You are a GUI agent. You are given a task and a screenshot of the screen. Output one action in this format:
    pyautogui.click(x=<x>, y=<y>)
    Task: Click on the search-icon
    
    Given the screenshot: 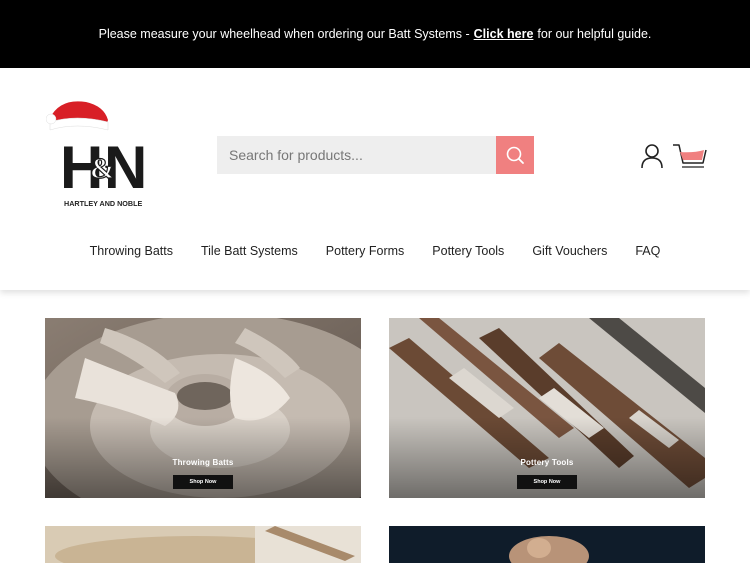 What is the action you would take?
    pyautogui.click(x=515, y=155)
    